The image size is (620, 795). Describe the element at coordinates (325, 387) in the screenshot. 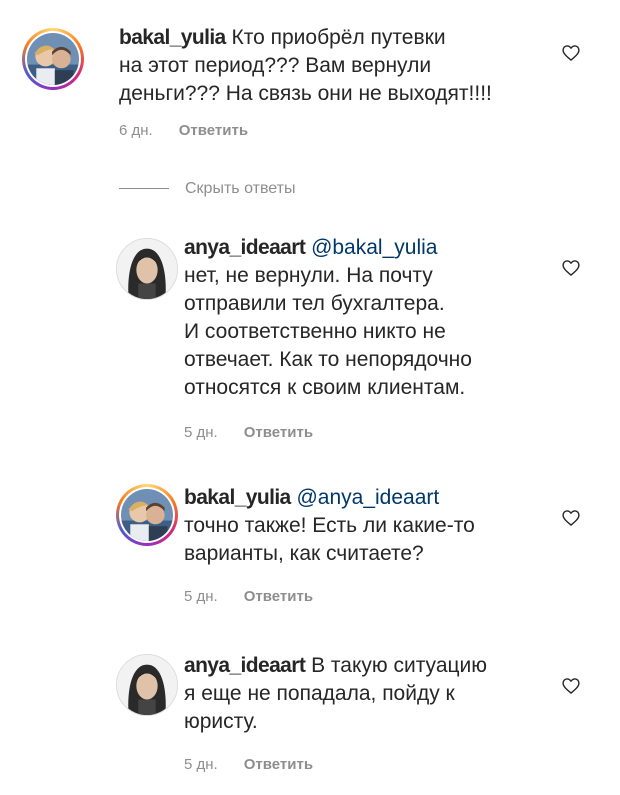

I see `comment-text-line: относятся к своим клиентам.` at that location.